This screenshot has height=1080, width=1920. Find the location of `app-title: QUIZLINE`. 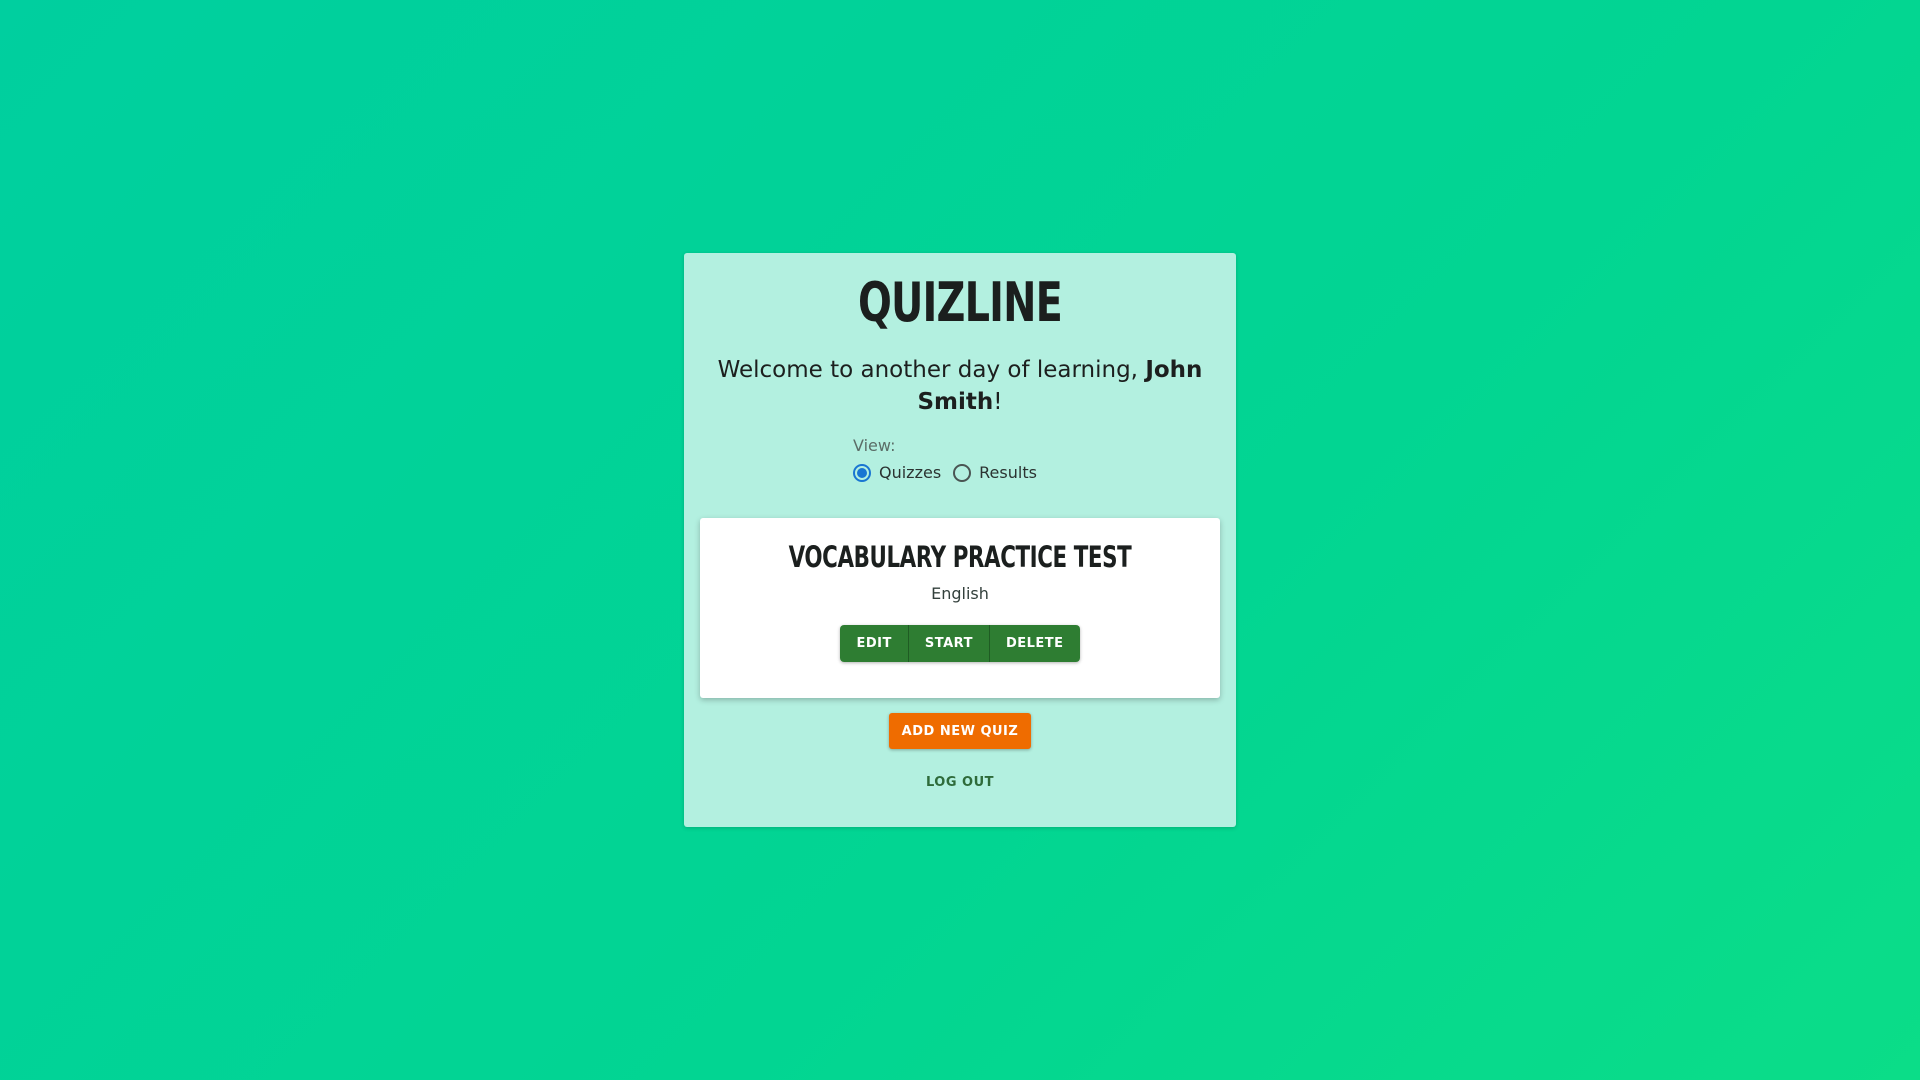

app-title: QUIZLINE is located at coordinates (960, 302).